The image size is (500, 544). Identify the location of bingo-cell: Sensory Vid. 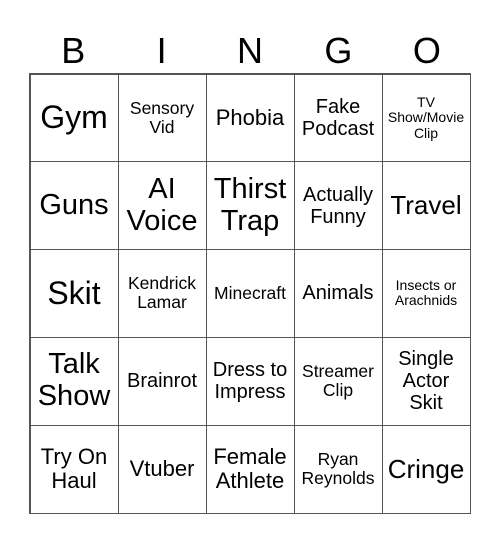
(162, 118).